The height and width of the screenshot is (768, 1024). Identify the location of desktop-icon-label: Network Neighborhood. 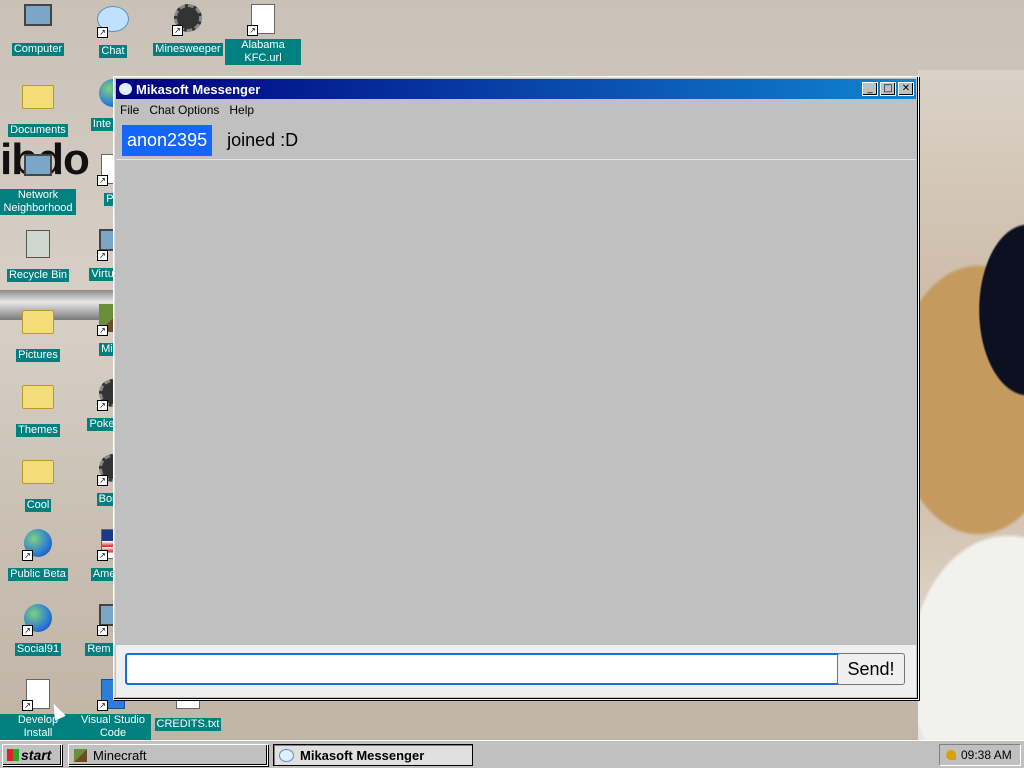
(38, 202).